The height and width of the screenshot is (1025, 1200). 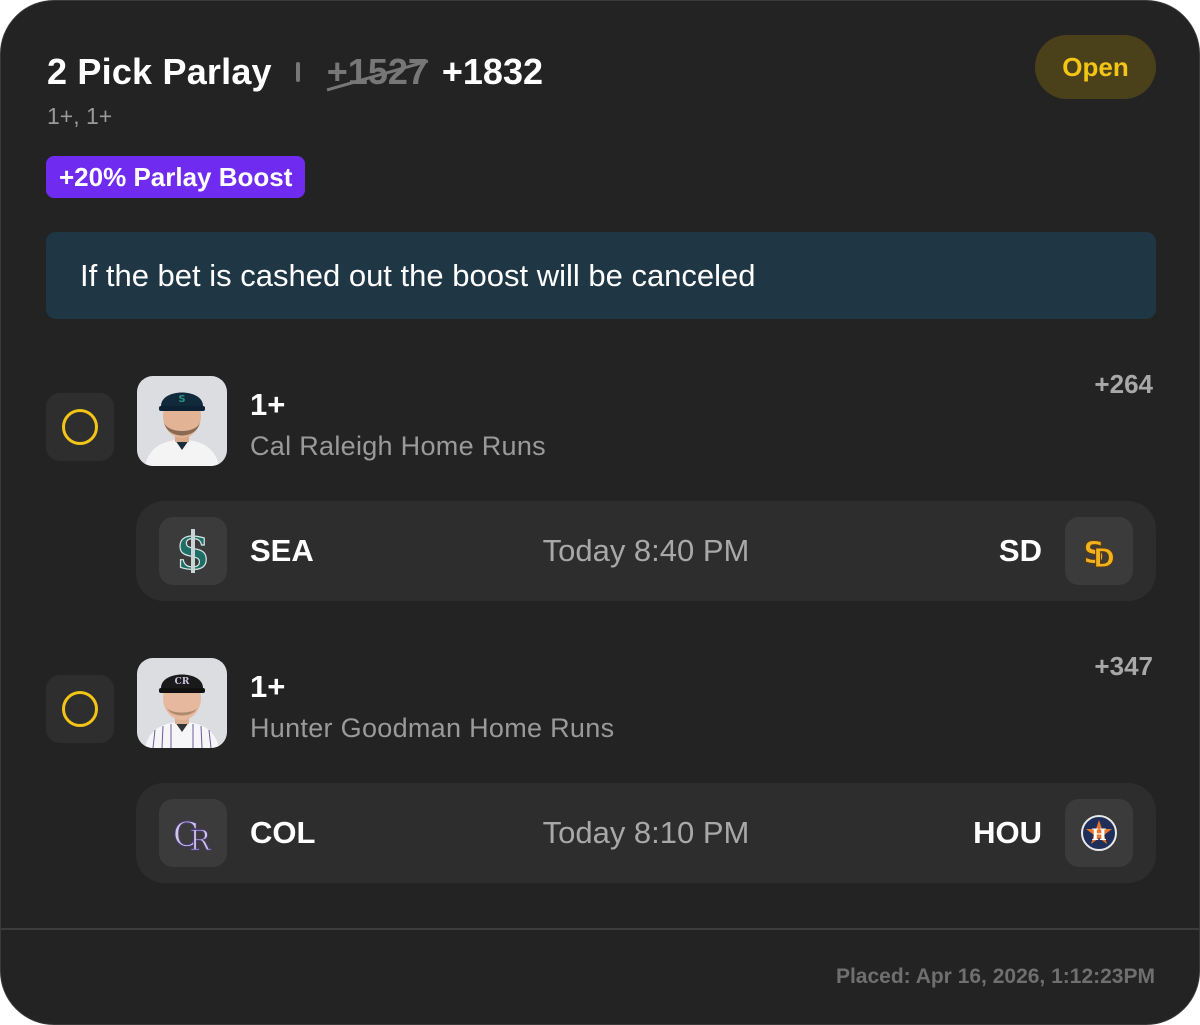 What do you see at coordinates (995, 976) in the screenshot?
I see `placed-timestamp: Placed: Apr 16, 2026, 1:12:23PM` at bounding box center [995, 976].